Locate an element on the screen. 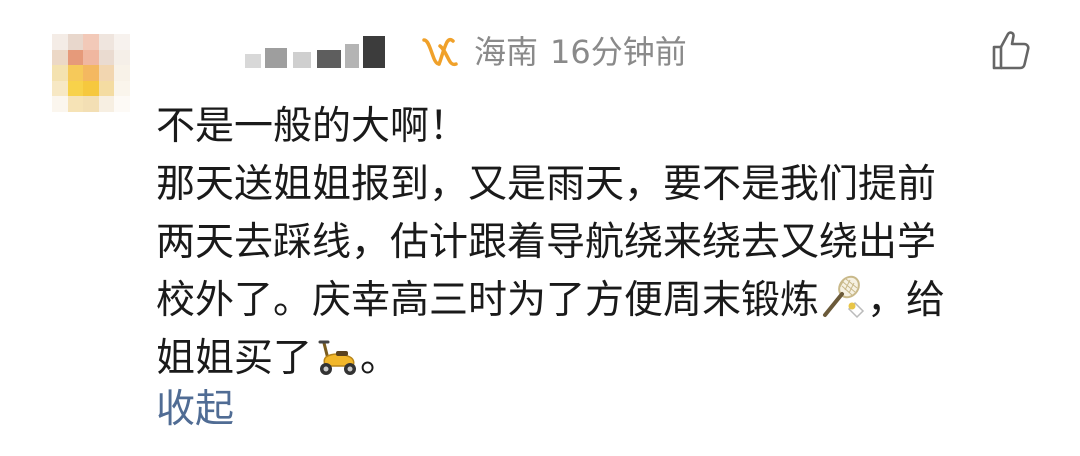  thumbs-up-icon is located at coordinates (1011, 51).